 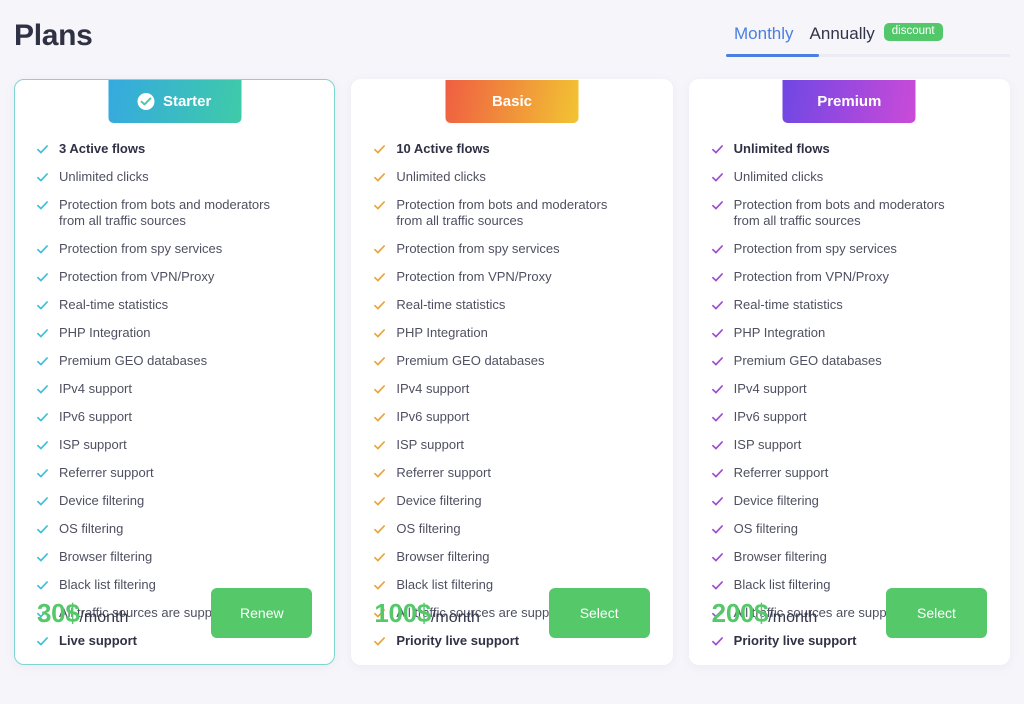 What do you see at coordinates (779, 332) in the screenshot?
I see `feature-label: PHP Integration` at bounding box center [779, 332].